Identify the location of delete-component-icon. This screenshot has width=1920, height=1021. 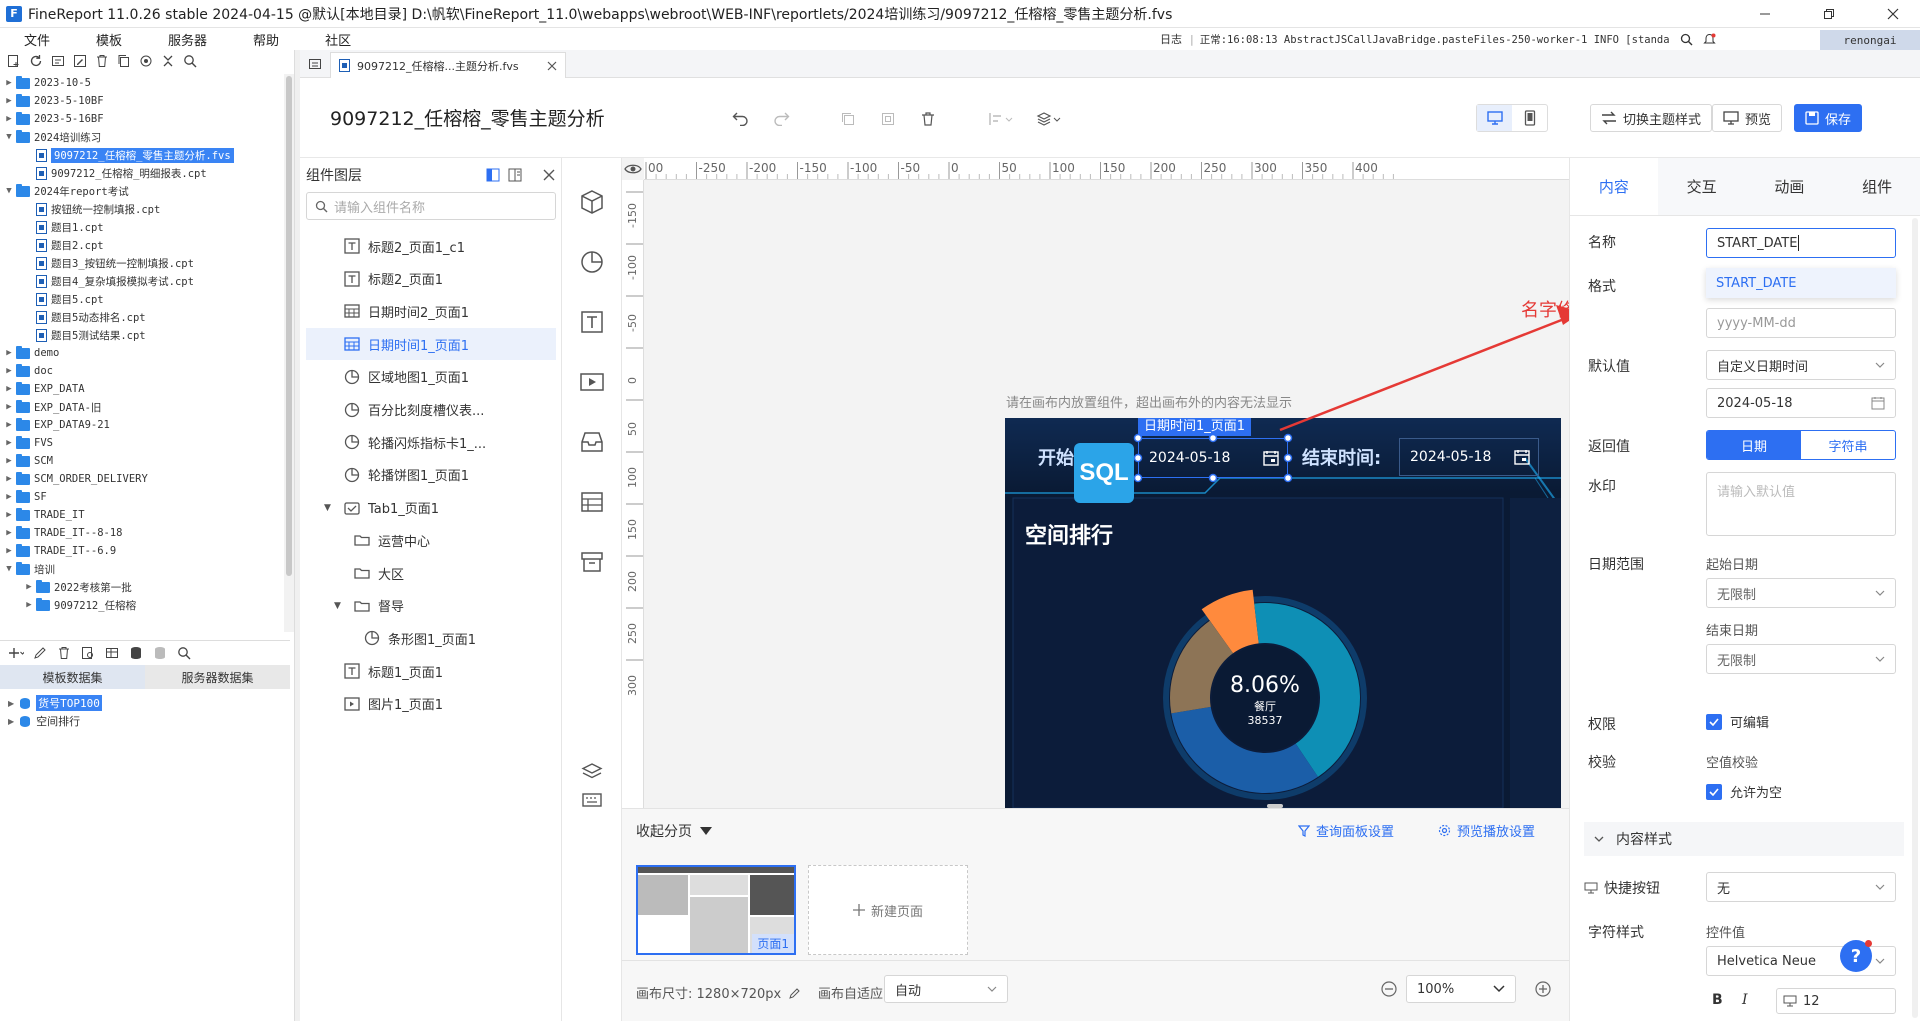
(928, 119).